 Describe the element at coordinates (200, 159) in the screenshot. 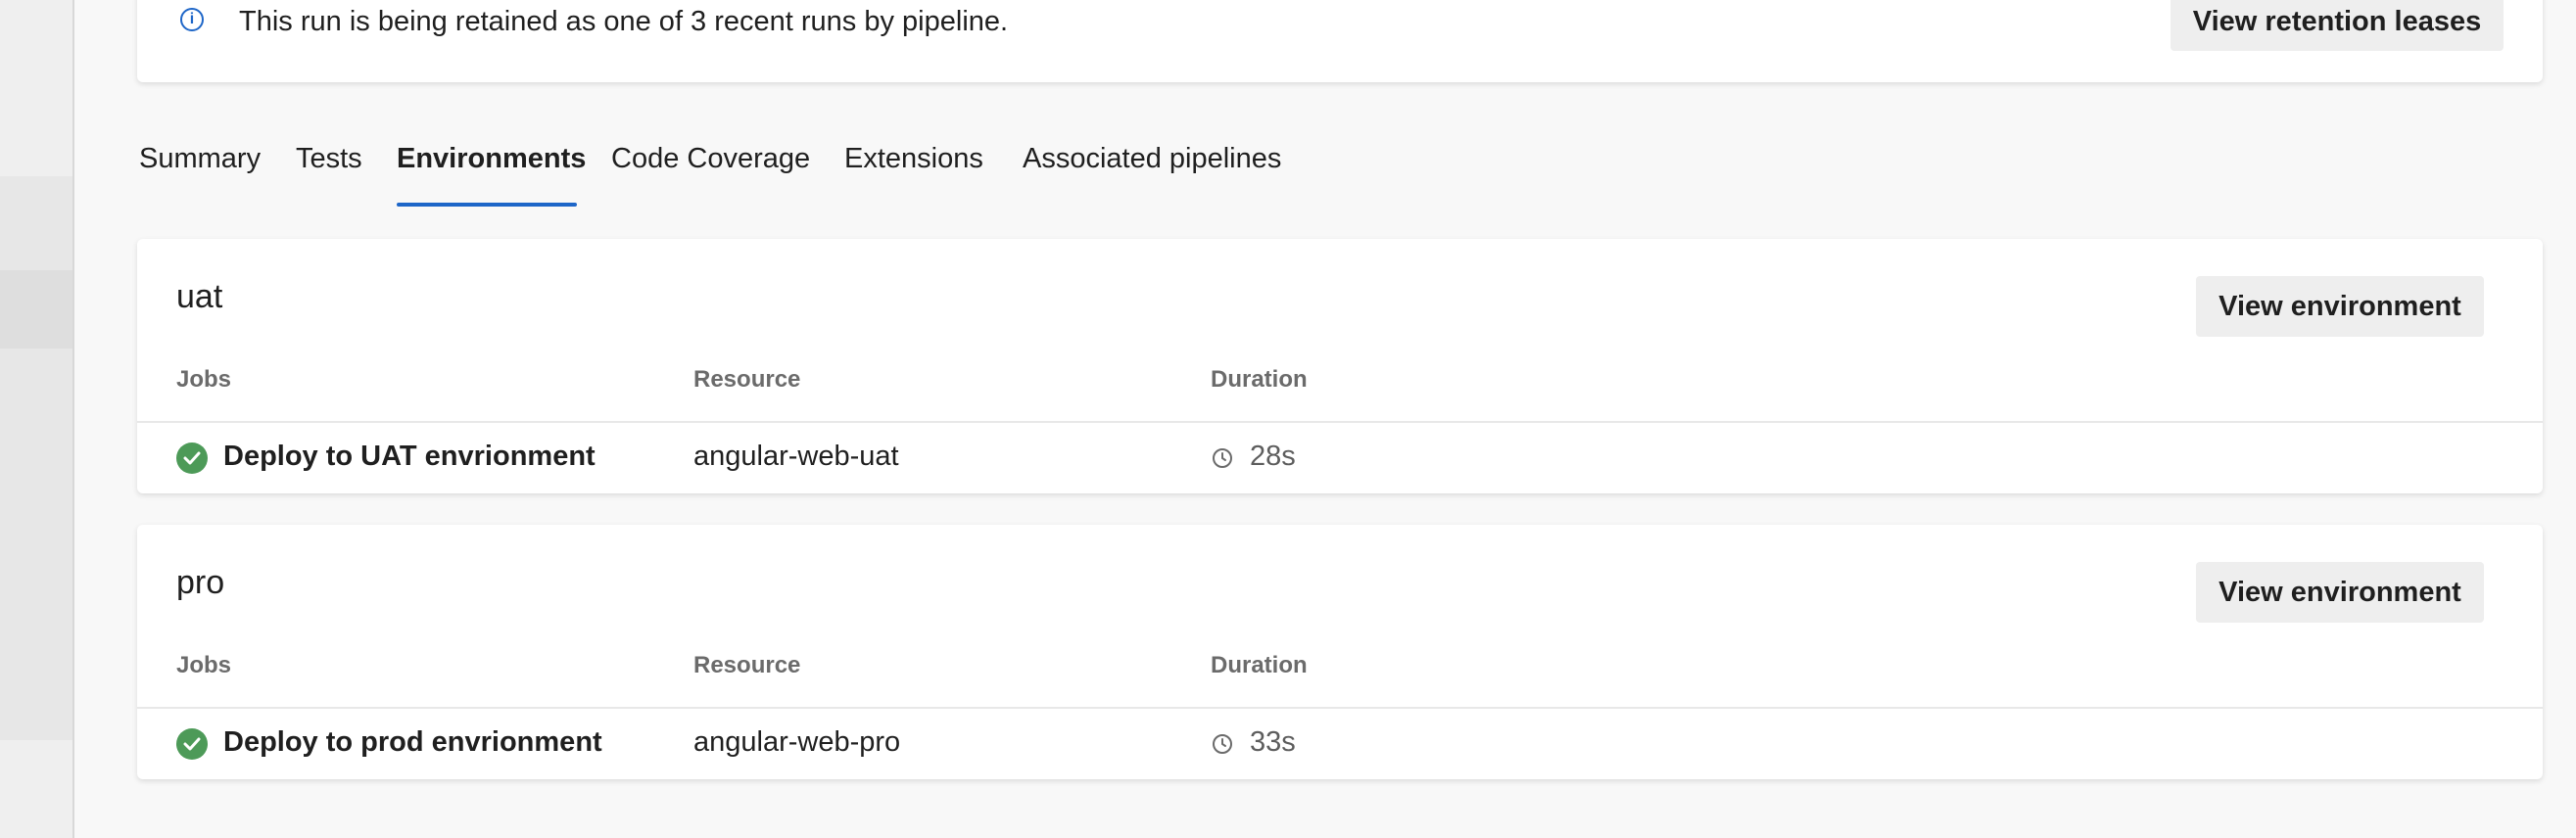

I see `tab-summary: Summary` at that location.